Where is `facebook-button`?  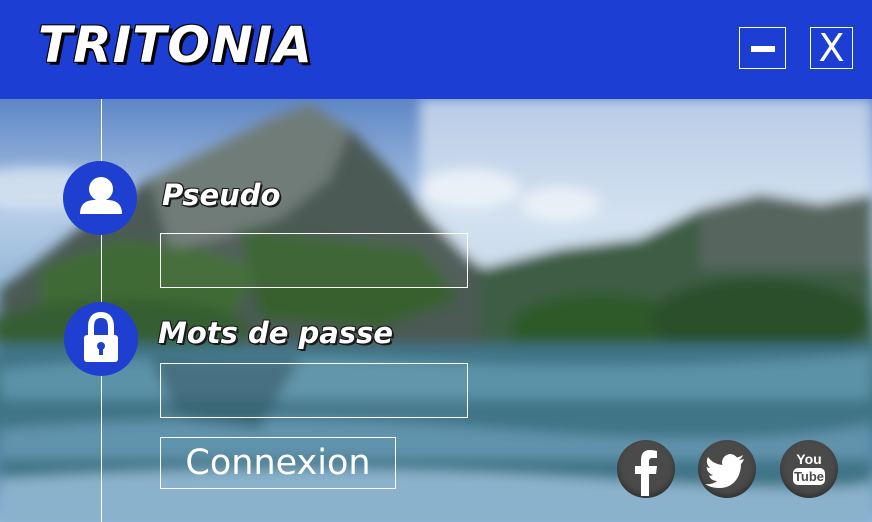 facebook-button is located at coordinates (646, 469).